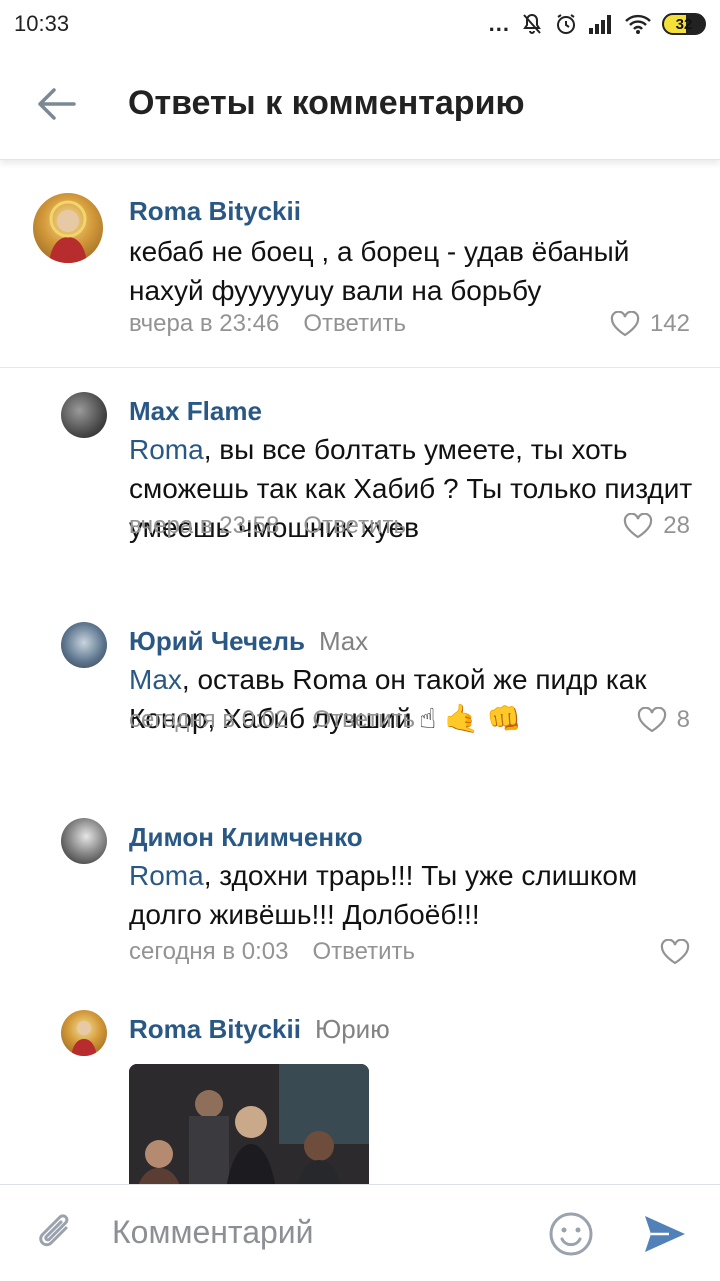 The image size is (720, 1281). What do you see at coordinates (204, 525) in the screenshot?
I see `timestamp: вчера в 23:58` at bounding box center [204, 525].